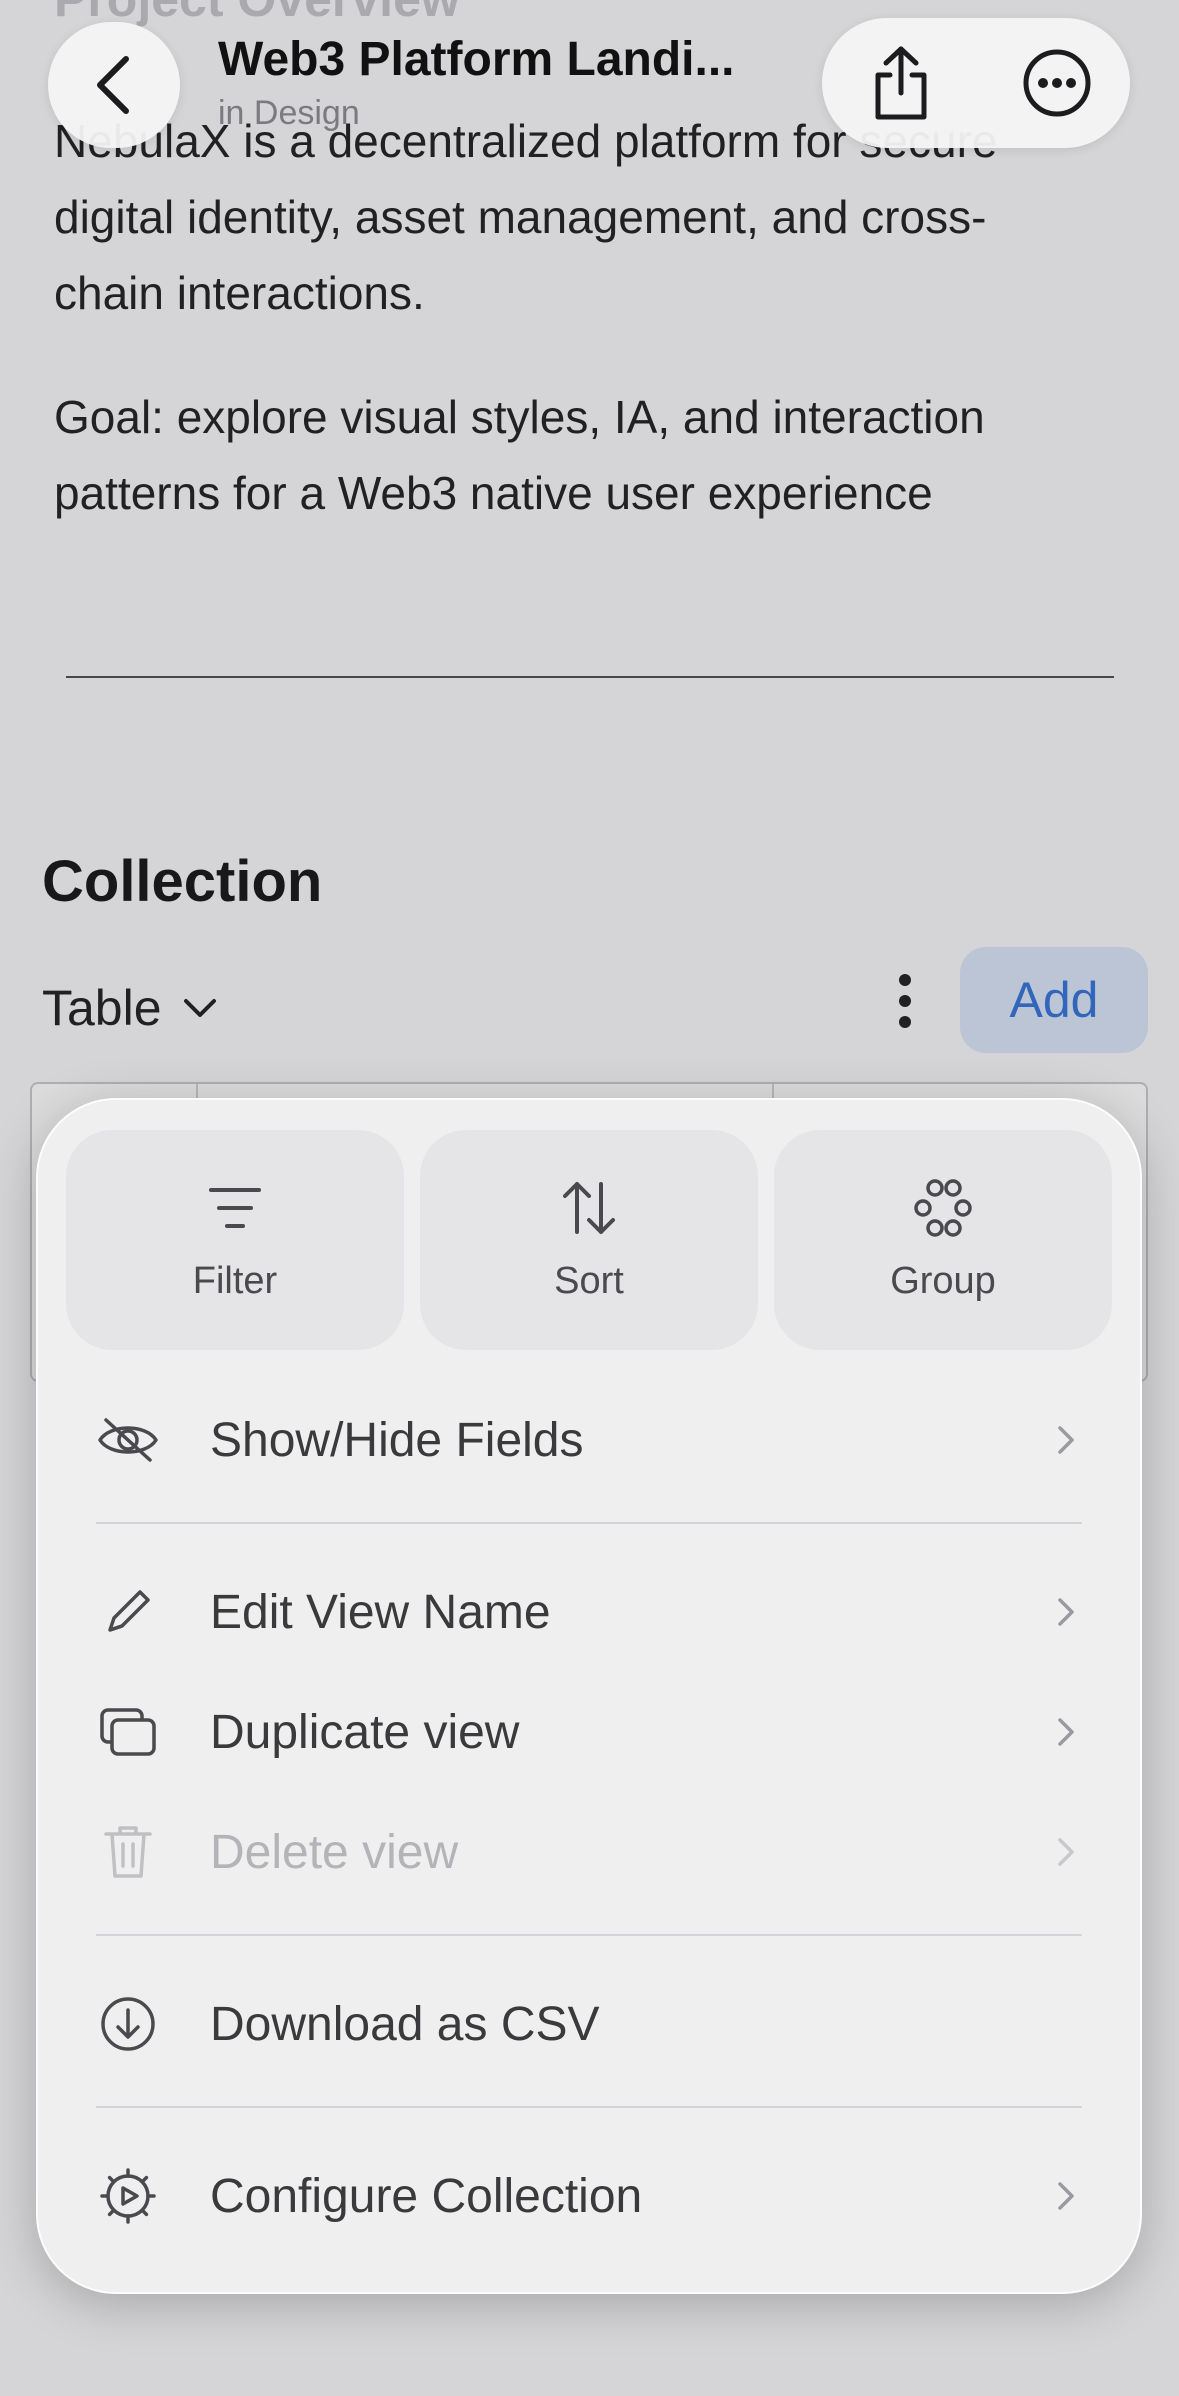 This screenshot has height=2396, width=1179. I want to click on menu-item-label: Show/Hide Fields, so click(397, 1440).